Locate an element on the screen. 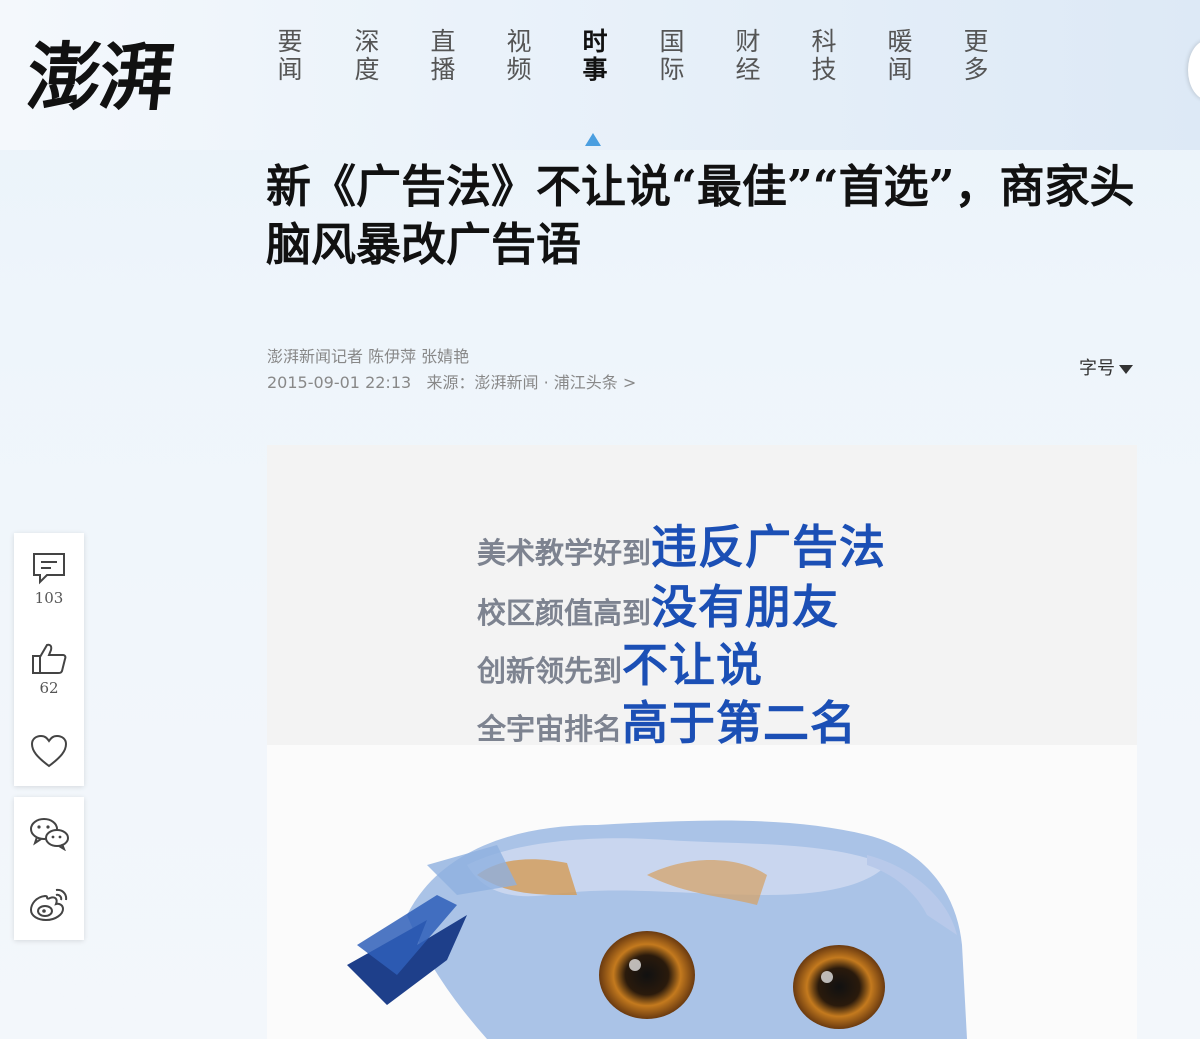 The height and width of the screenshot is (1039, 1200). source-label: 来源： is located at coordinates (450, 382).